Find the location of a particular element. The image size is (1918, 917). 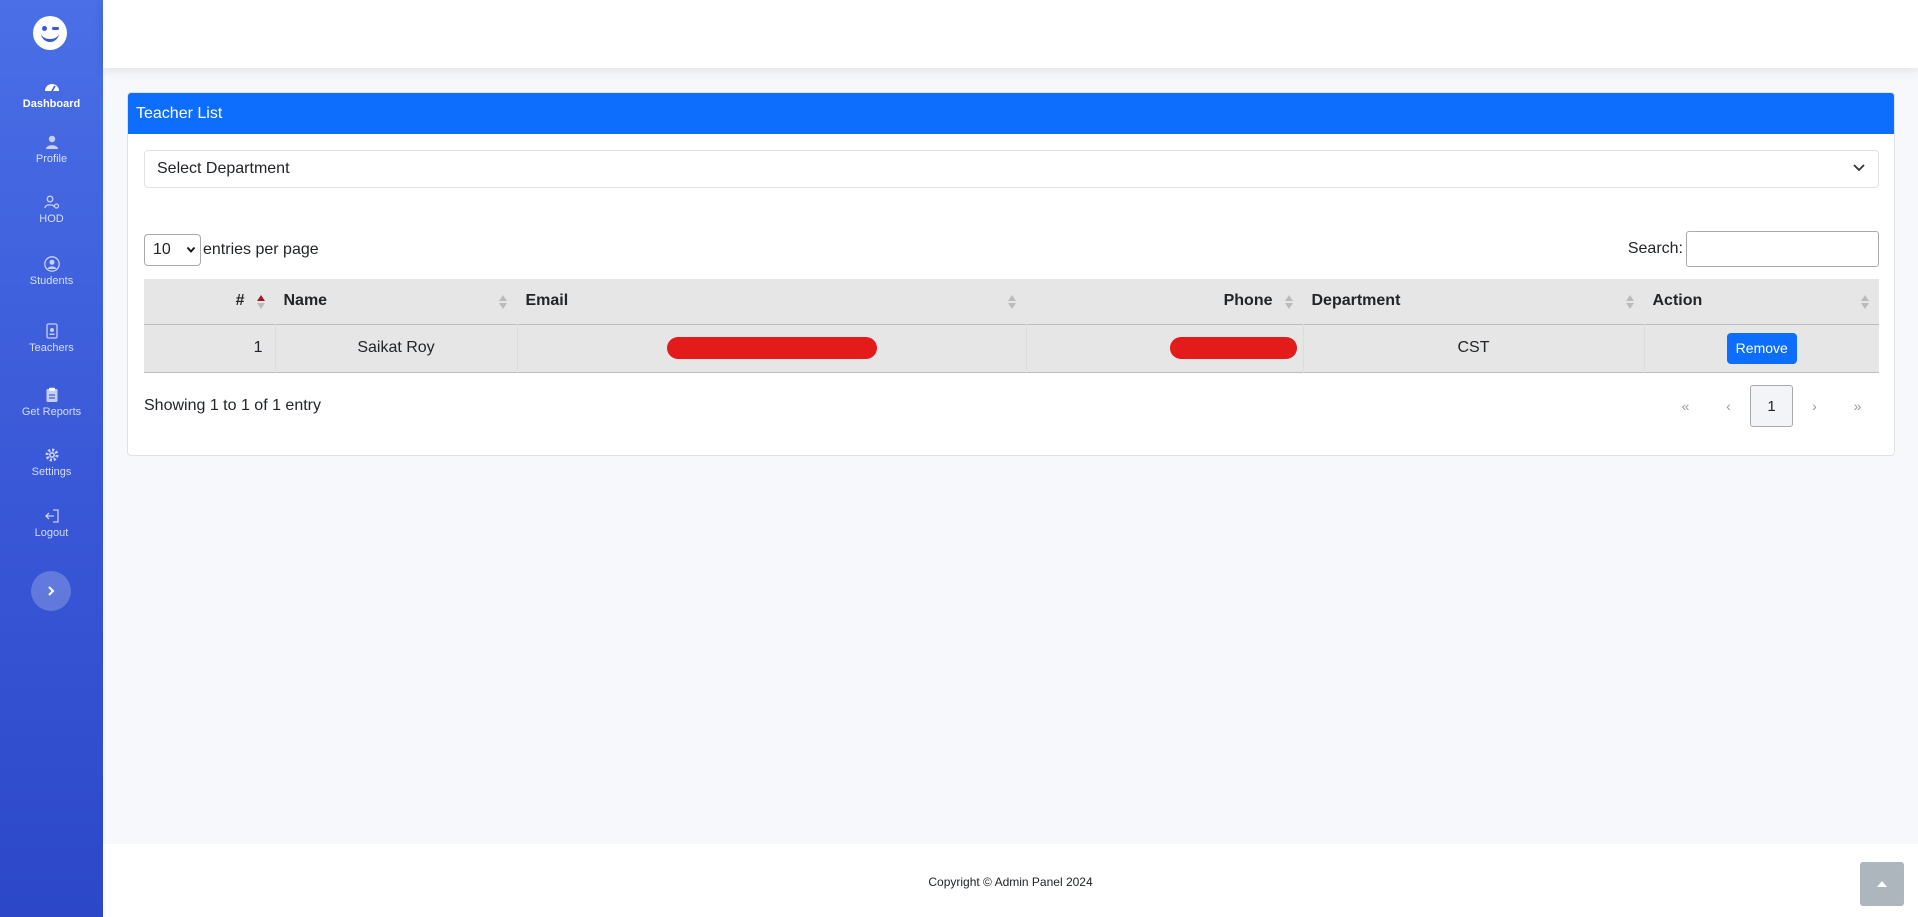

cell-department: CST is located at coordinates (1473, 348).